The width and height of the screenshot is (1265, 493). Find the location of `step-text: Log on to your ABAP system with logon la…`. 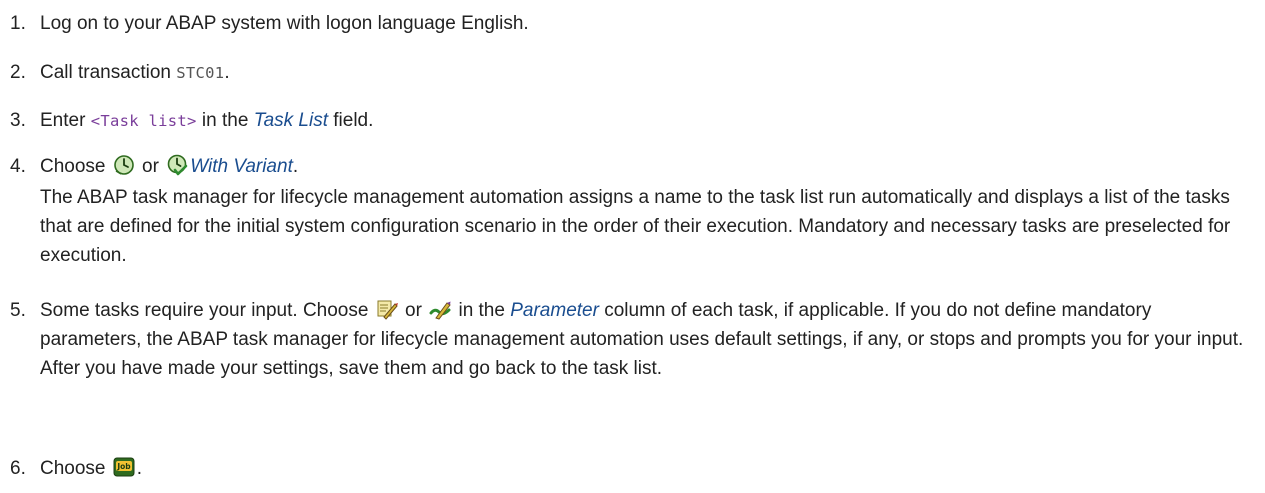

step-text: Log on to your ABAP system with logon la… is located at coordinates (648, 23).